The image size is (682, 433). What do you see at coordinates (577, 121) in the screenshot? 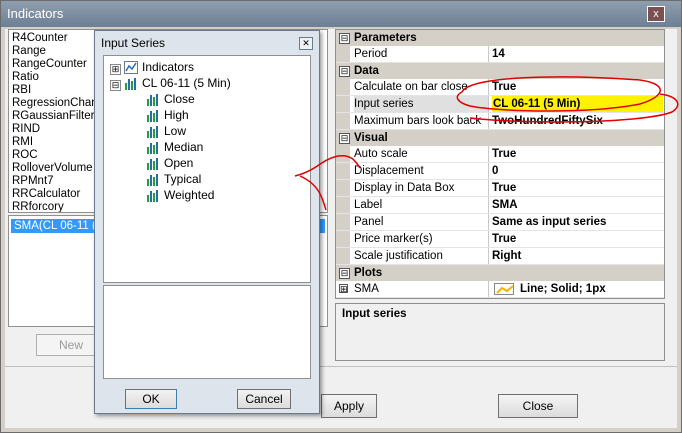
I see `property-value: TwoHundredFiftySix` at bounding box center [577, 121].